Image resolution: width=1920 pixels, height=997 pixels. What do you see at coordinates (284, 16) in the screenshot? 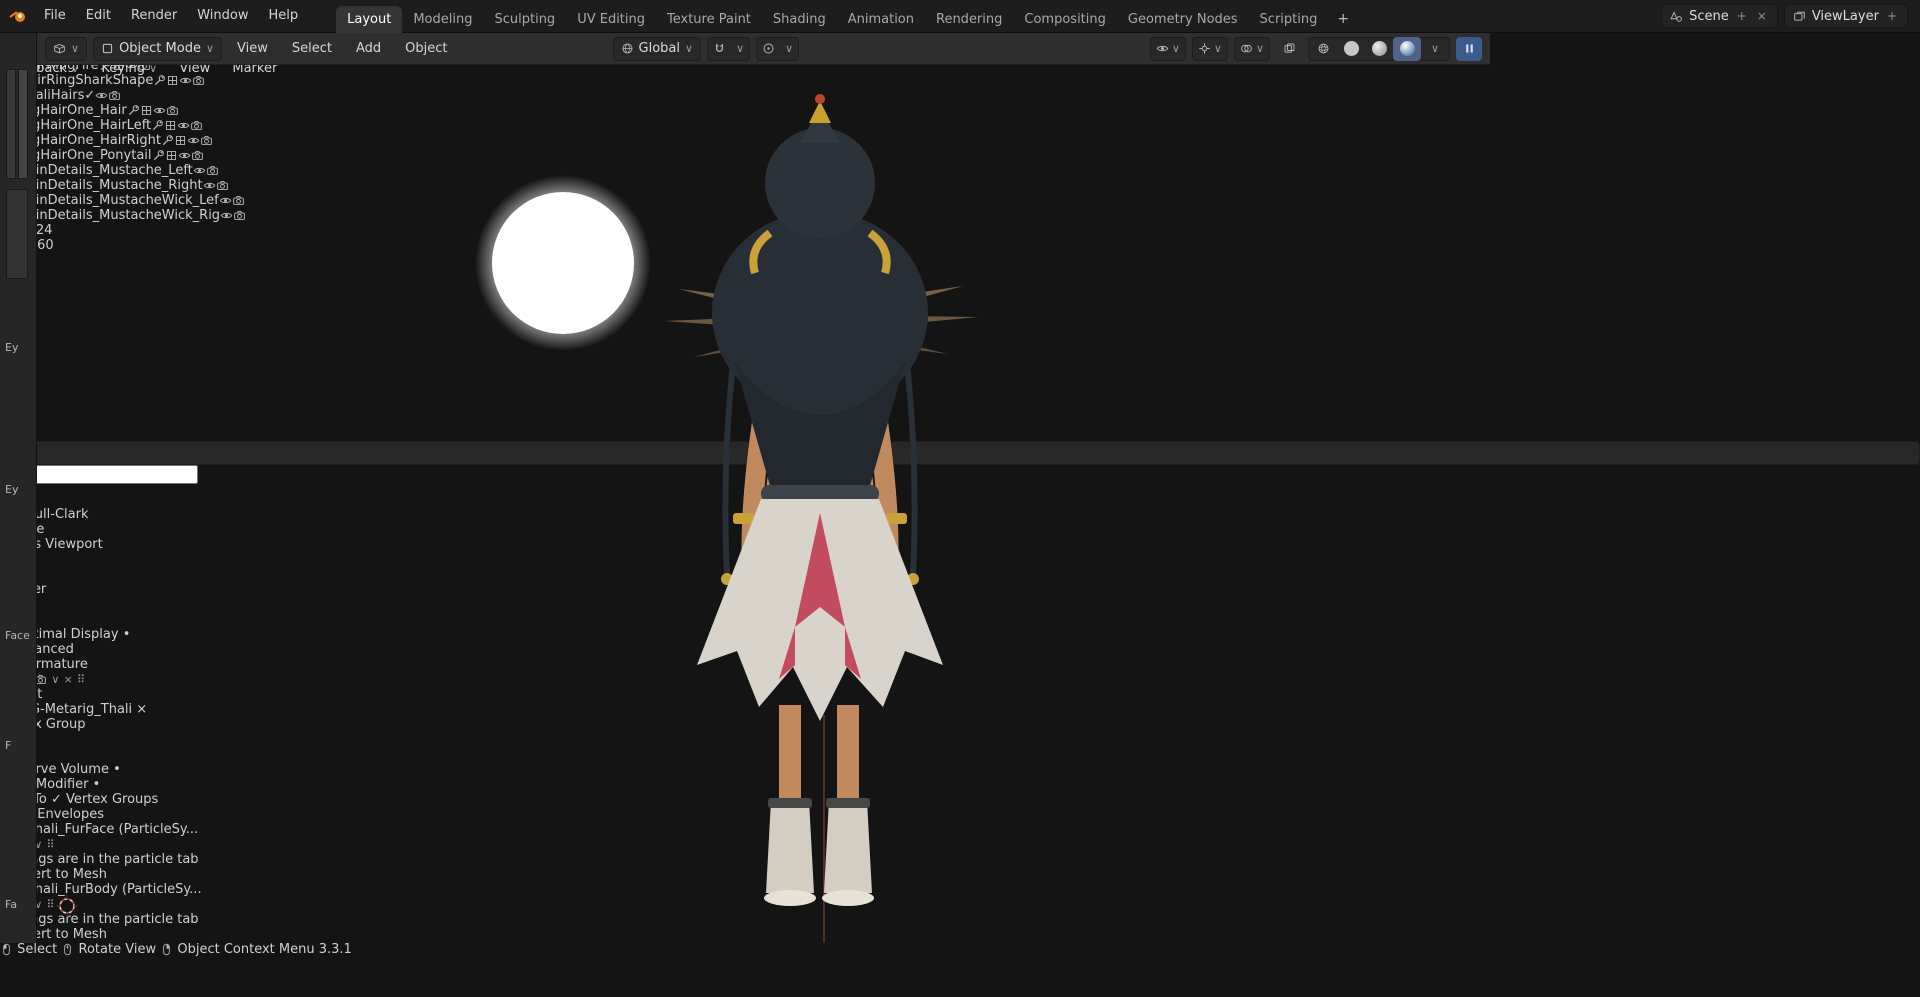
I see `menu-help: Help` at bounding box center [284, 16].